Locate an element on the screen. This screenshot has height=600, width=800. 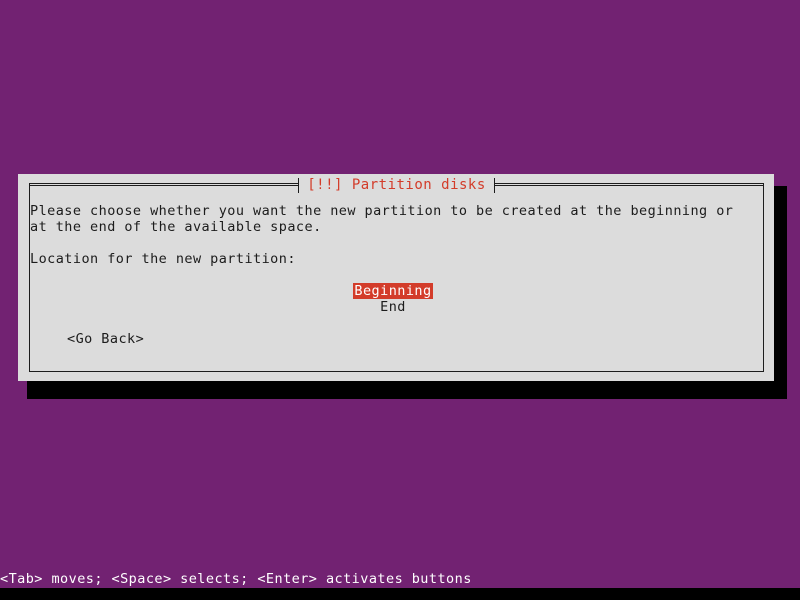
option-beginning: Beginning is located at coordinates (393, 291).